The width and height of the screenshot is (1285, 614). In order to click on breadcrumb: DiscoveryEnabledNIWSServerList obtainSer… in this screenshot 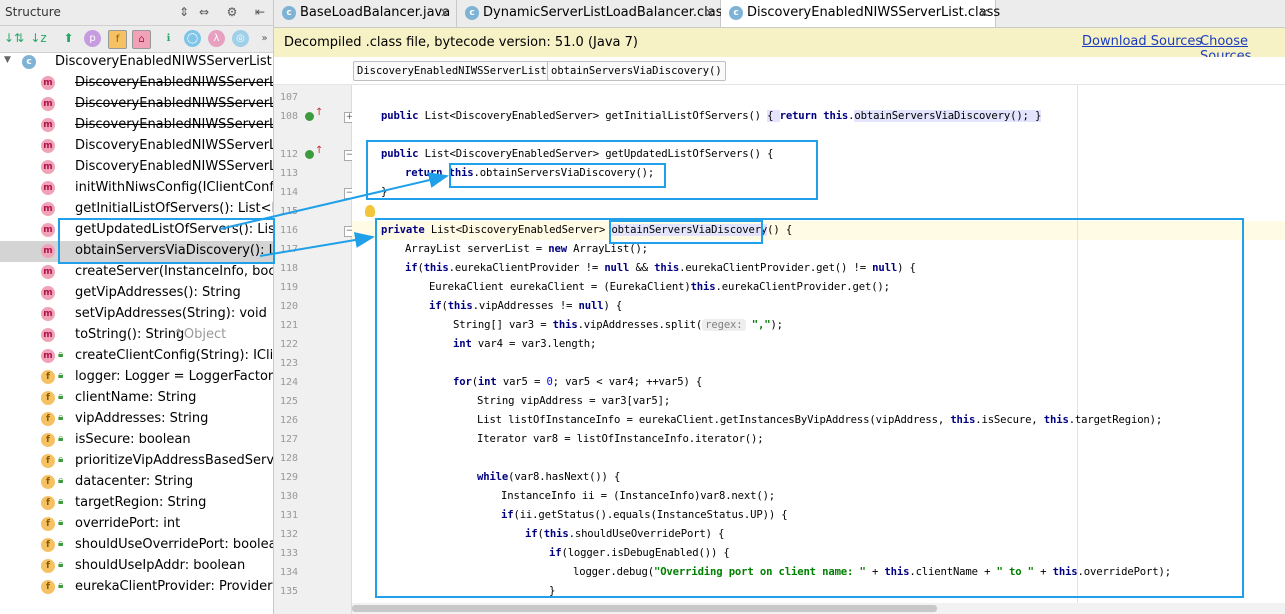, I will do `click(779, 71)`.